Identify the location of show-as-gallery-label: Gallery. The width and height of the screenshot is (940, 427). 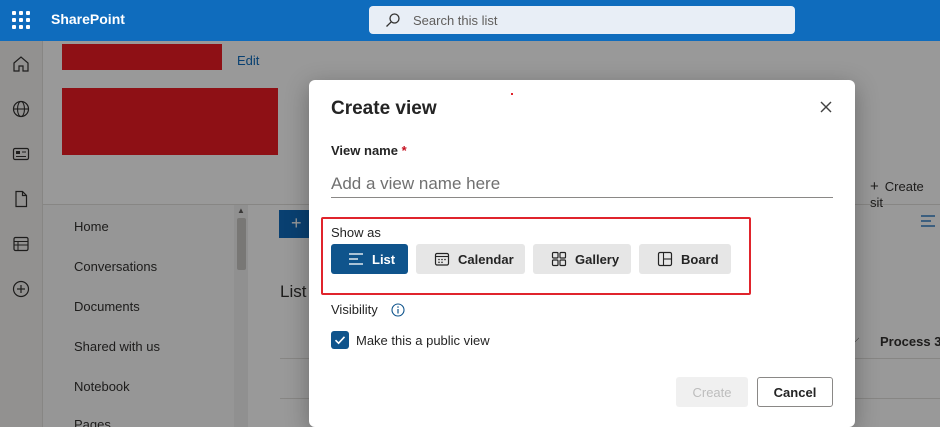
(597, 259).